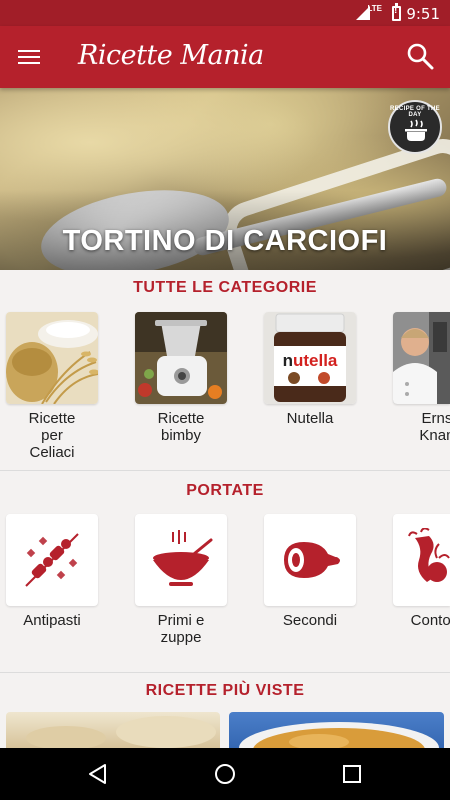 The height and width of the screenshot is (800, 450). What do you see at coordinates (225, 287) in the screenshot?
I see `categories-section-title: TUTTE LE CATEGORIE` at bounding box center [225, 287].